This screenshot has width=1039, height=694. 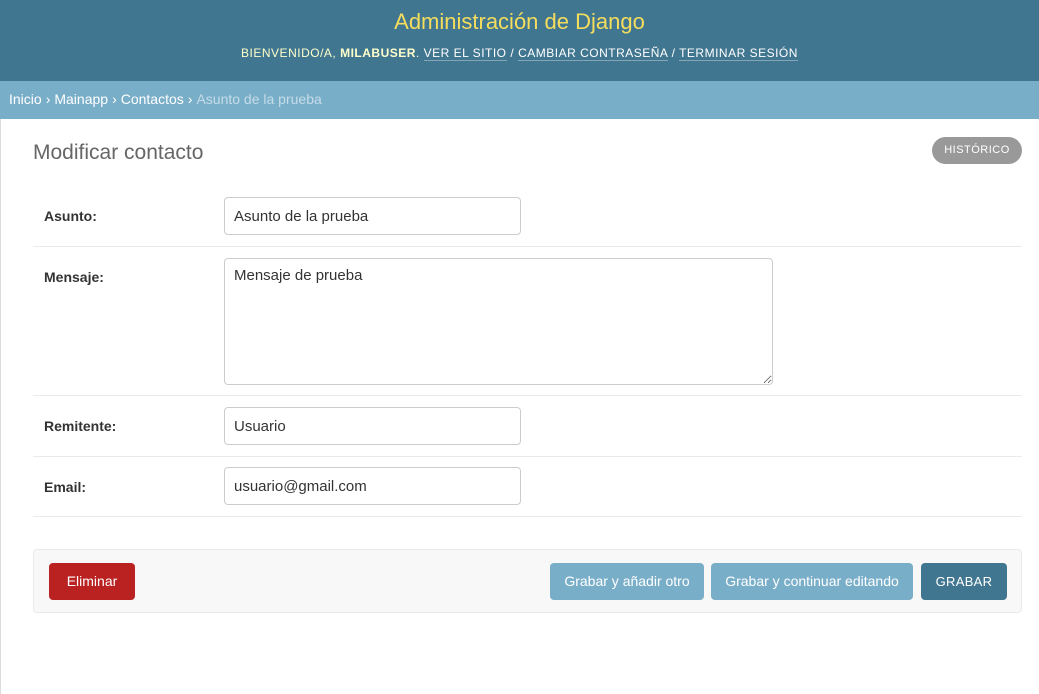 What do you see at coordinates (519, 22) in the screenshot?
I see `site-name: Administración de Django` at bounding box center [519, 22].